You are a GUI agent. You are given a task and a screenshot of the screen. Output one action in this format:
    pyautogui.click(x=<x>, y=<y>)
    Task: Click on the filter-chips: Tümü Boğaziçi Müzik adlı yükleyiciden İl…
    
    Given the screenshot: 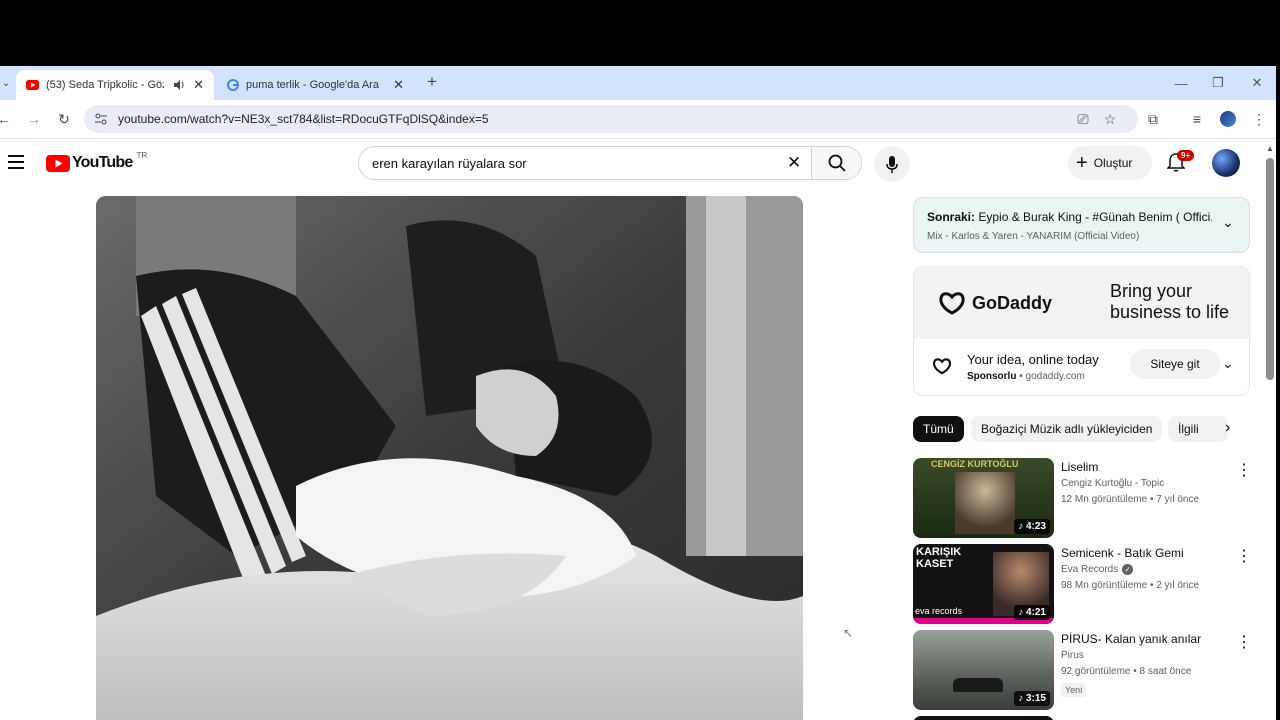 What is the action you would take?
    pyautogui.click(x=1081, y=430)
    